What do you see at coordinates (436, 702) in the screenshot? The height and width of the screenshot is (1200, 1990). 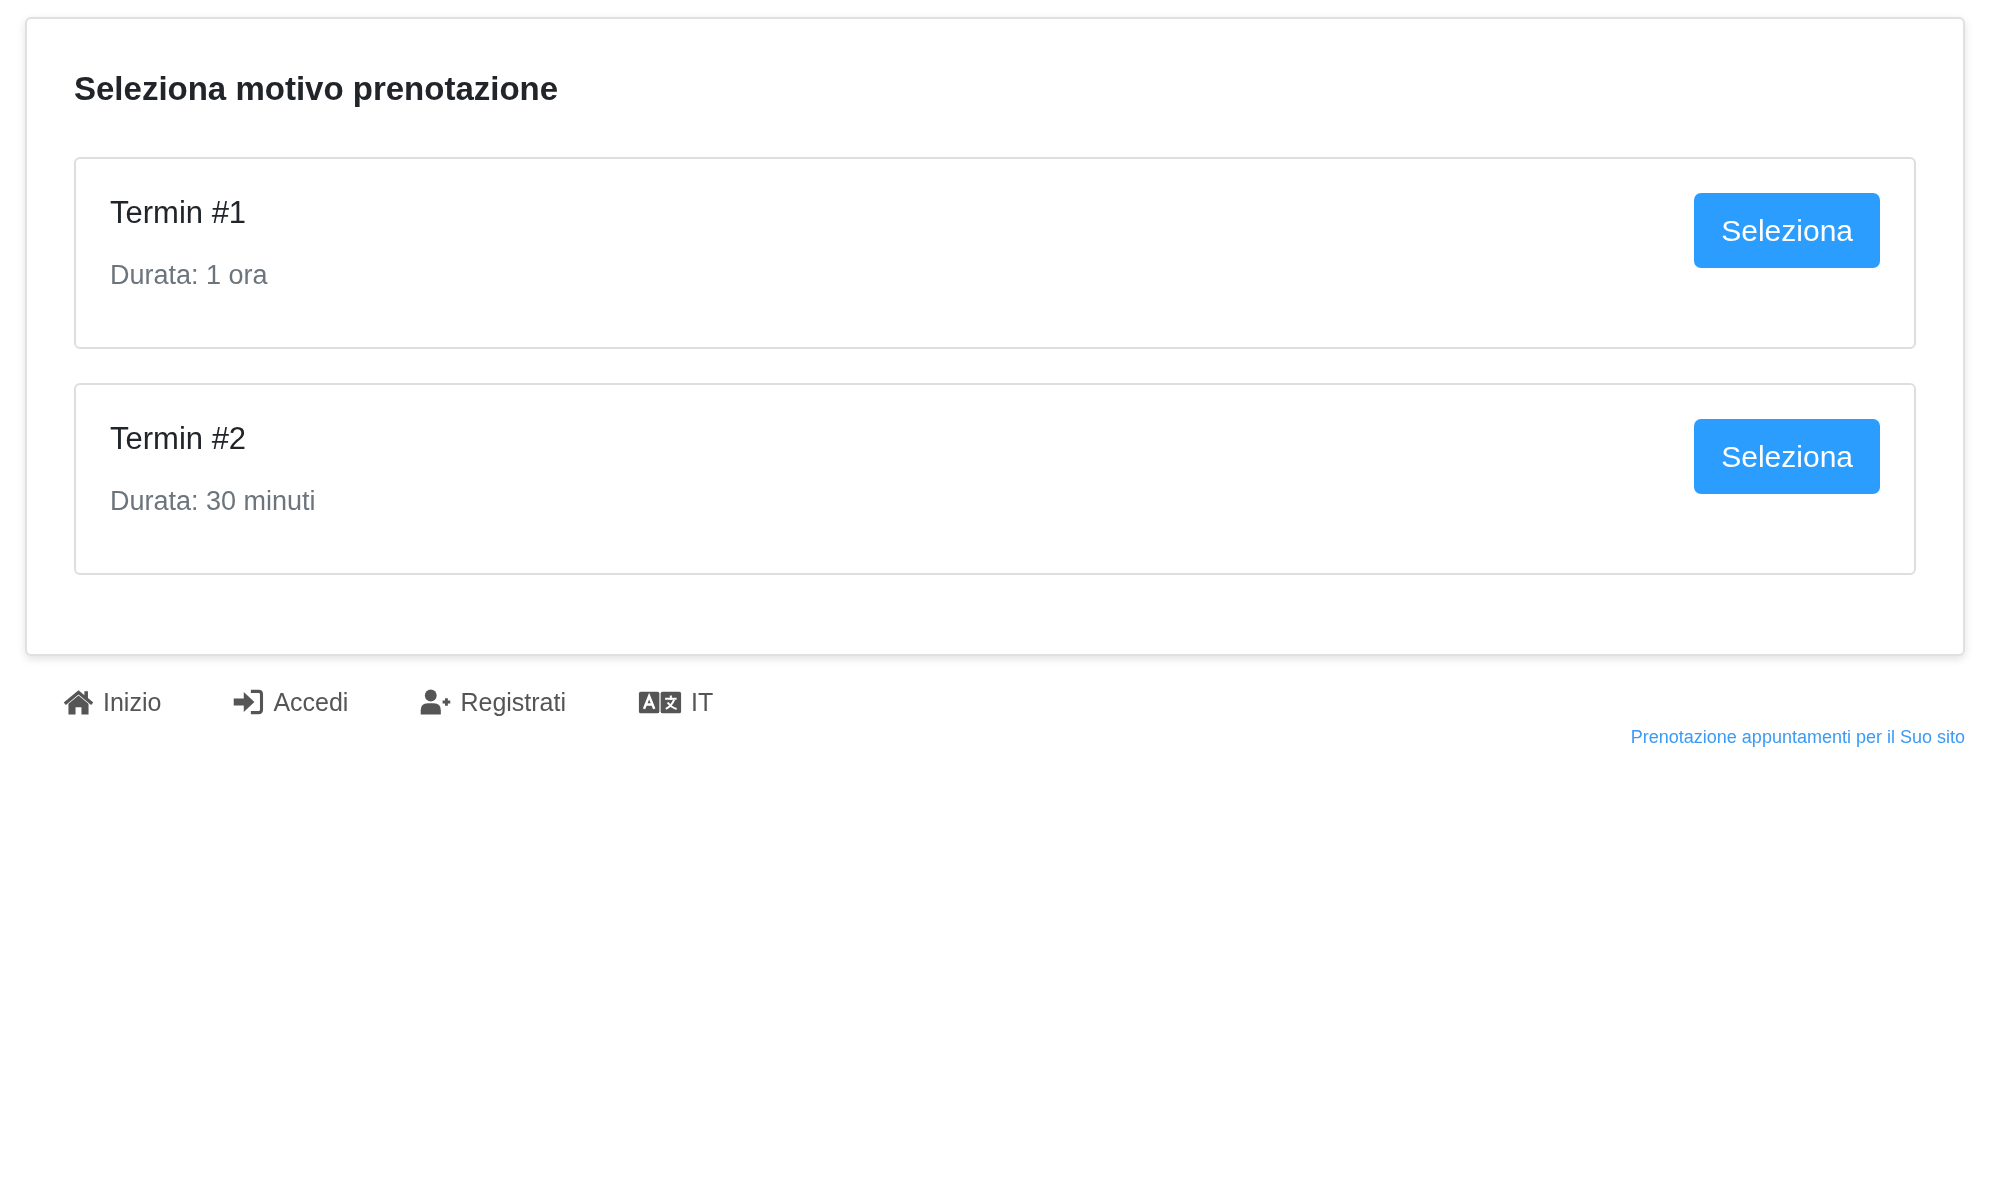 I see `user-plus-icon` at bounding box center [436, 702].